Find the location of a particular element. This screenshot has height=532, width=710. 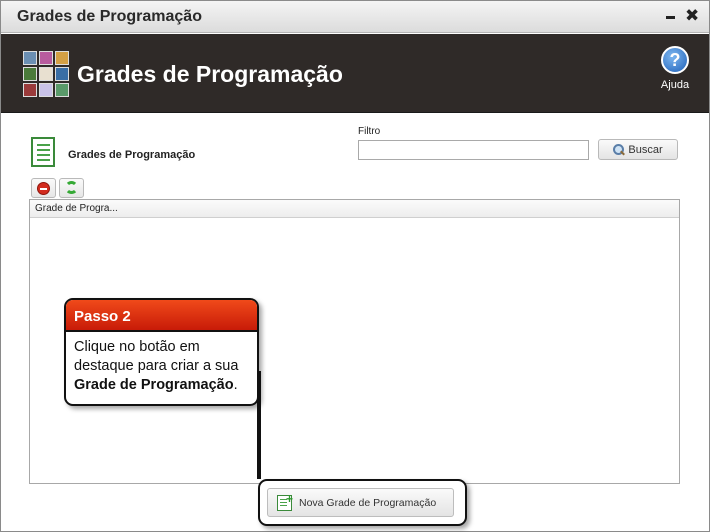

help-button: ? Ajuda is located at coordinates (675, 68).